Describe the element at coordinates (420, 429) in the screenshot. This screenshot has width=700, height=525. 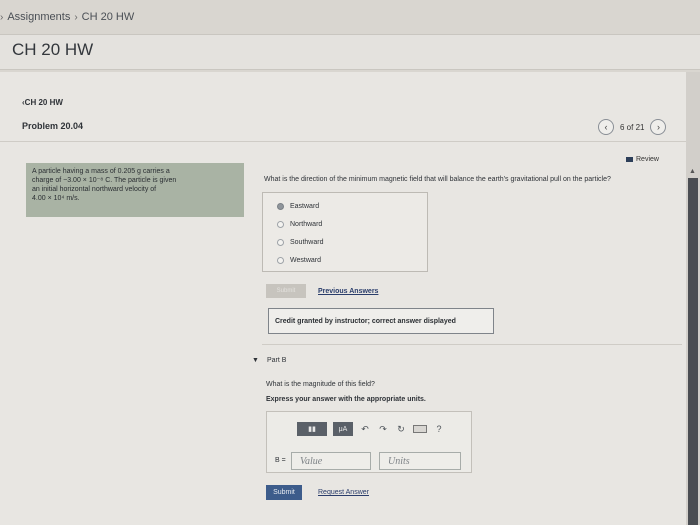
I see `keyboard-icon` at that location.